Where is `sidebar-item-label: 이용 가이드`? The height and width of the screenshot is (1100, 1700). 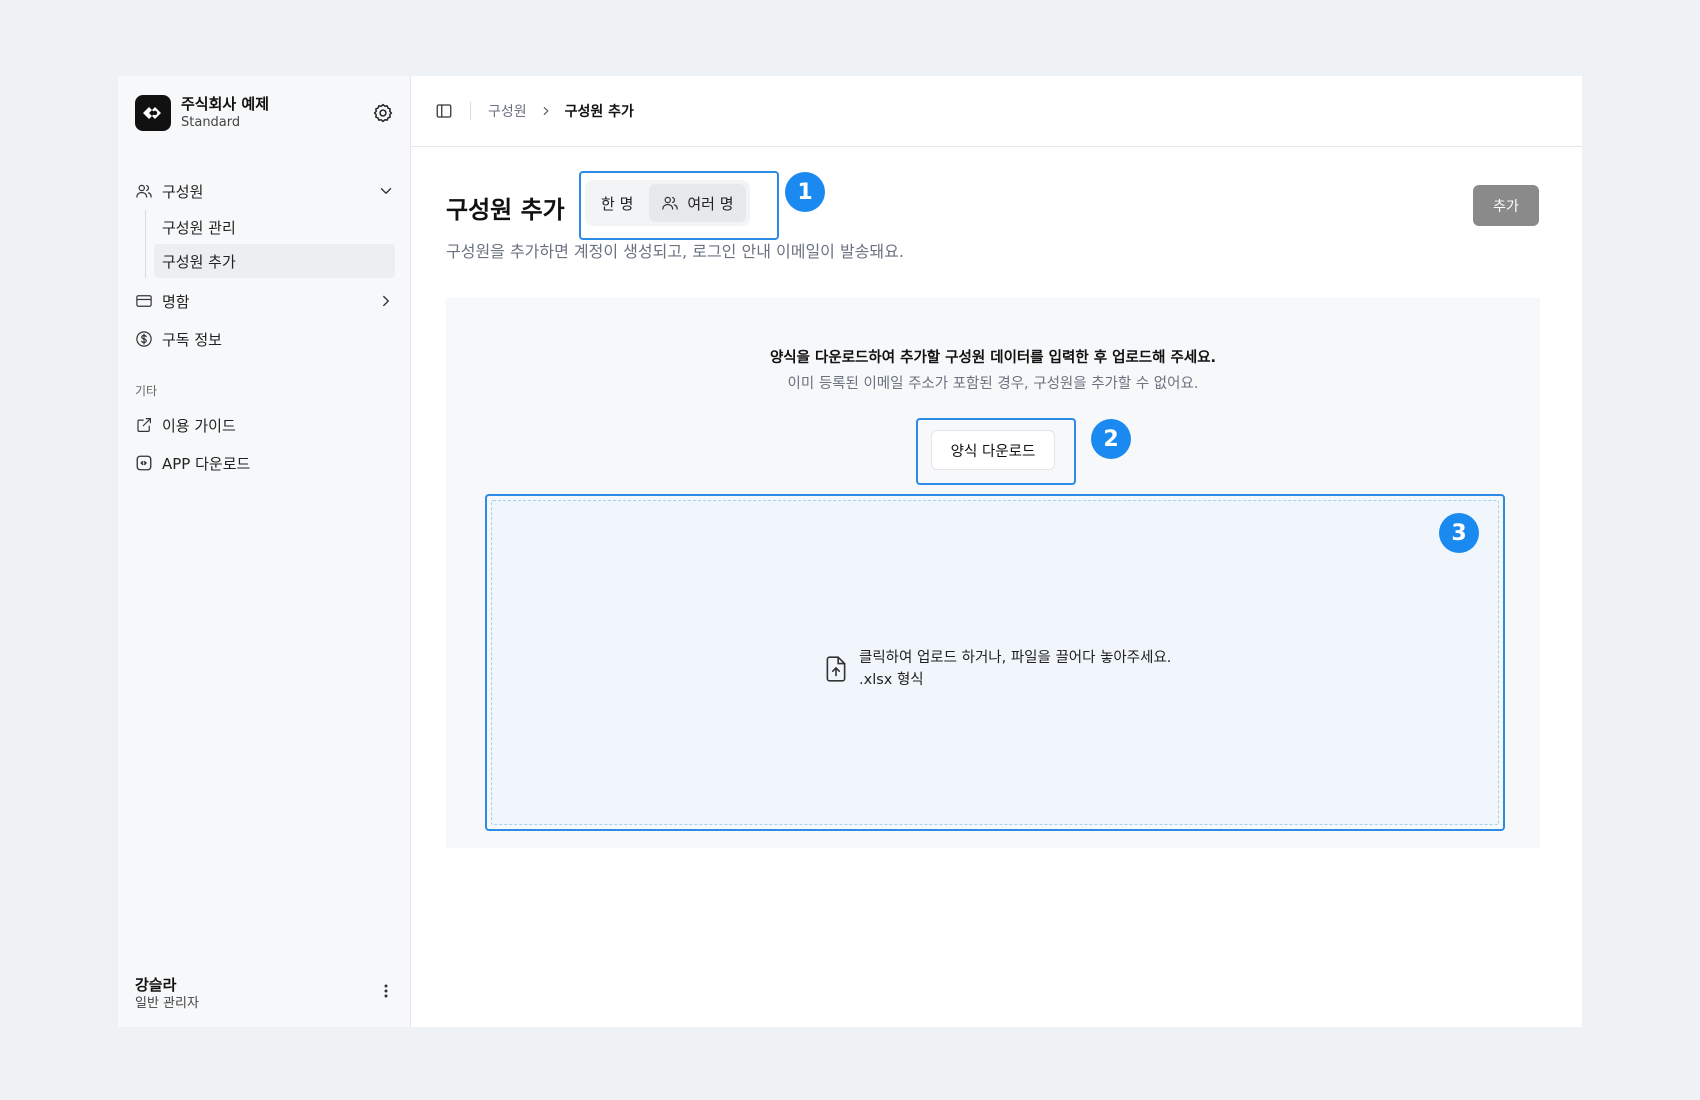
sidebar-item-label: 이용 가이드 is located at coordinates (199, 425).